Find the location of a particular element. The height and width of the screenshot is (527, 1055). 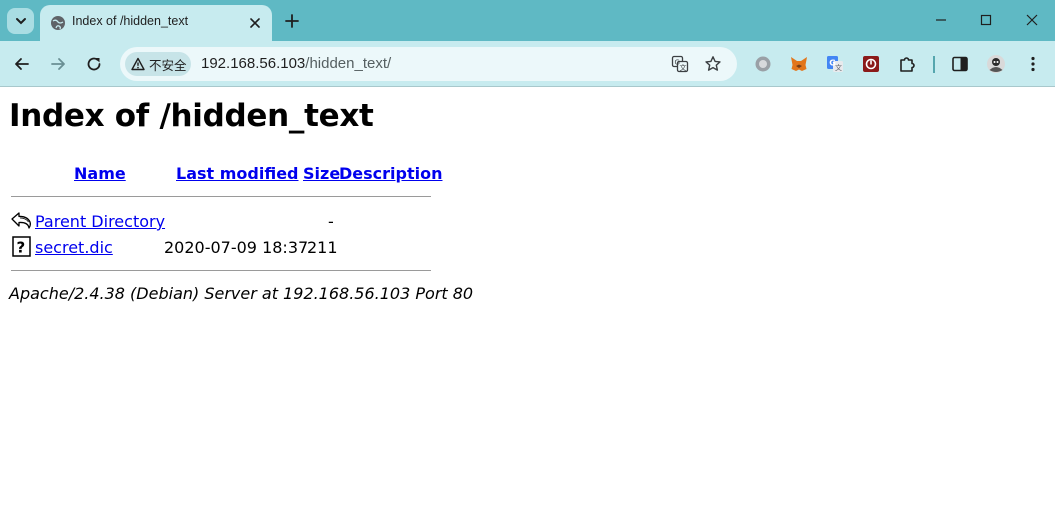

tab-search-button is located at coordinates (20, 21).